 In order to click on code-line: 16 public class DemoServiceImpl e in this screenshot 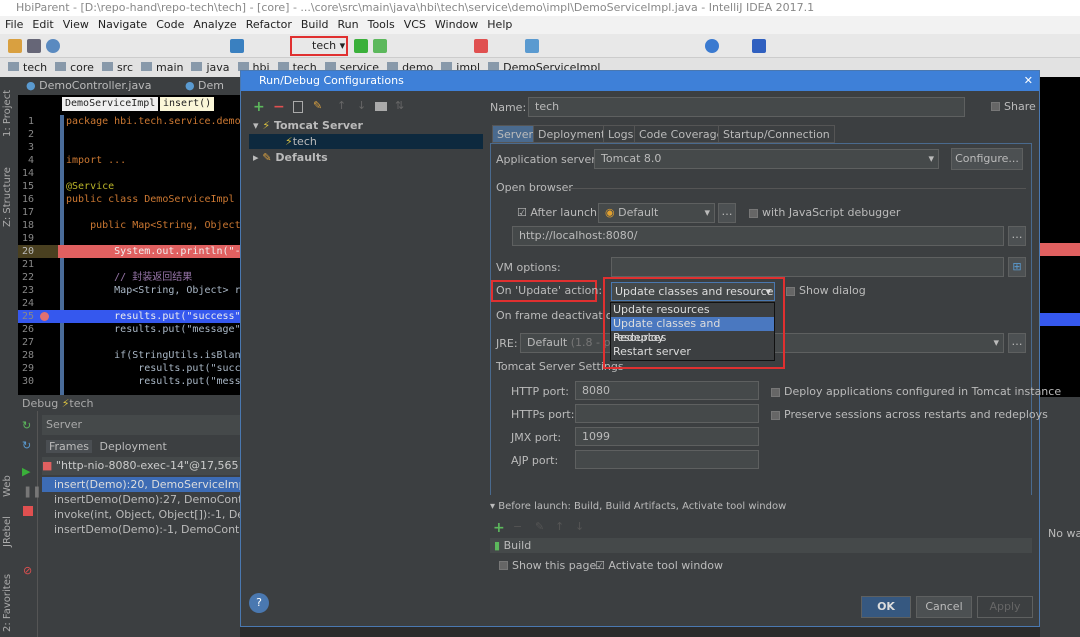, I will do `click(129, 199)`.